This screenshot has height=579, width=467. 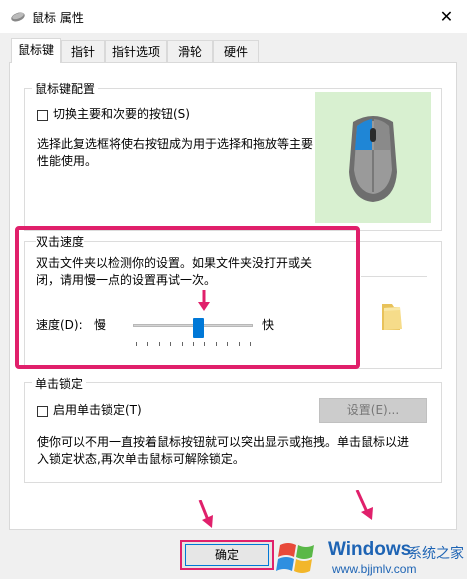 What do you see at coordinates (59, 383) in the screenshot?
I see `click-lock-title: 单击锁定` at bounding box center [59, 383].